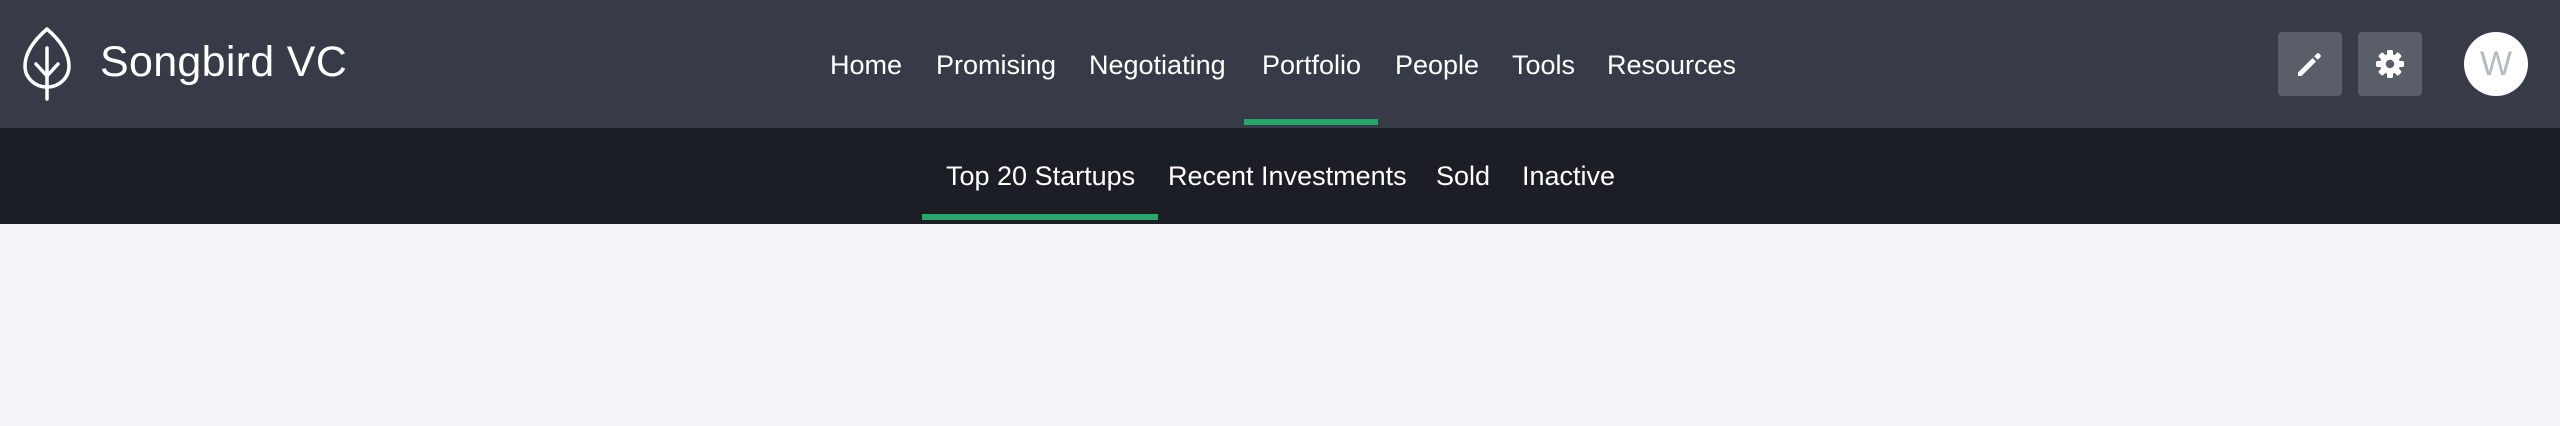  What do you see at coordinates (866, 65) in the screenshot?
I see `nav-item-home: Home` at bounding box center [866, 65].